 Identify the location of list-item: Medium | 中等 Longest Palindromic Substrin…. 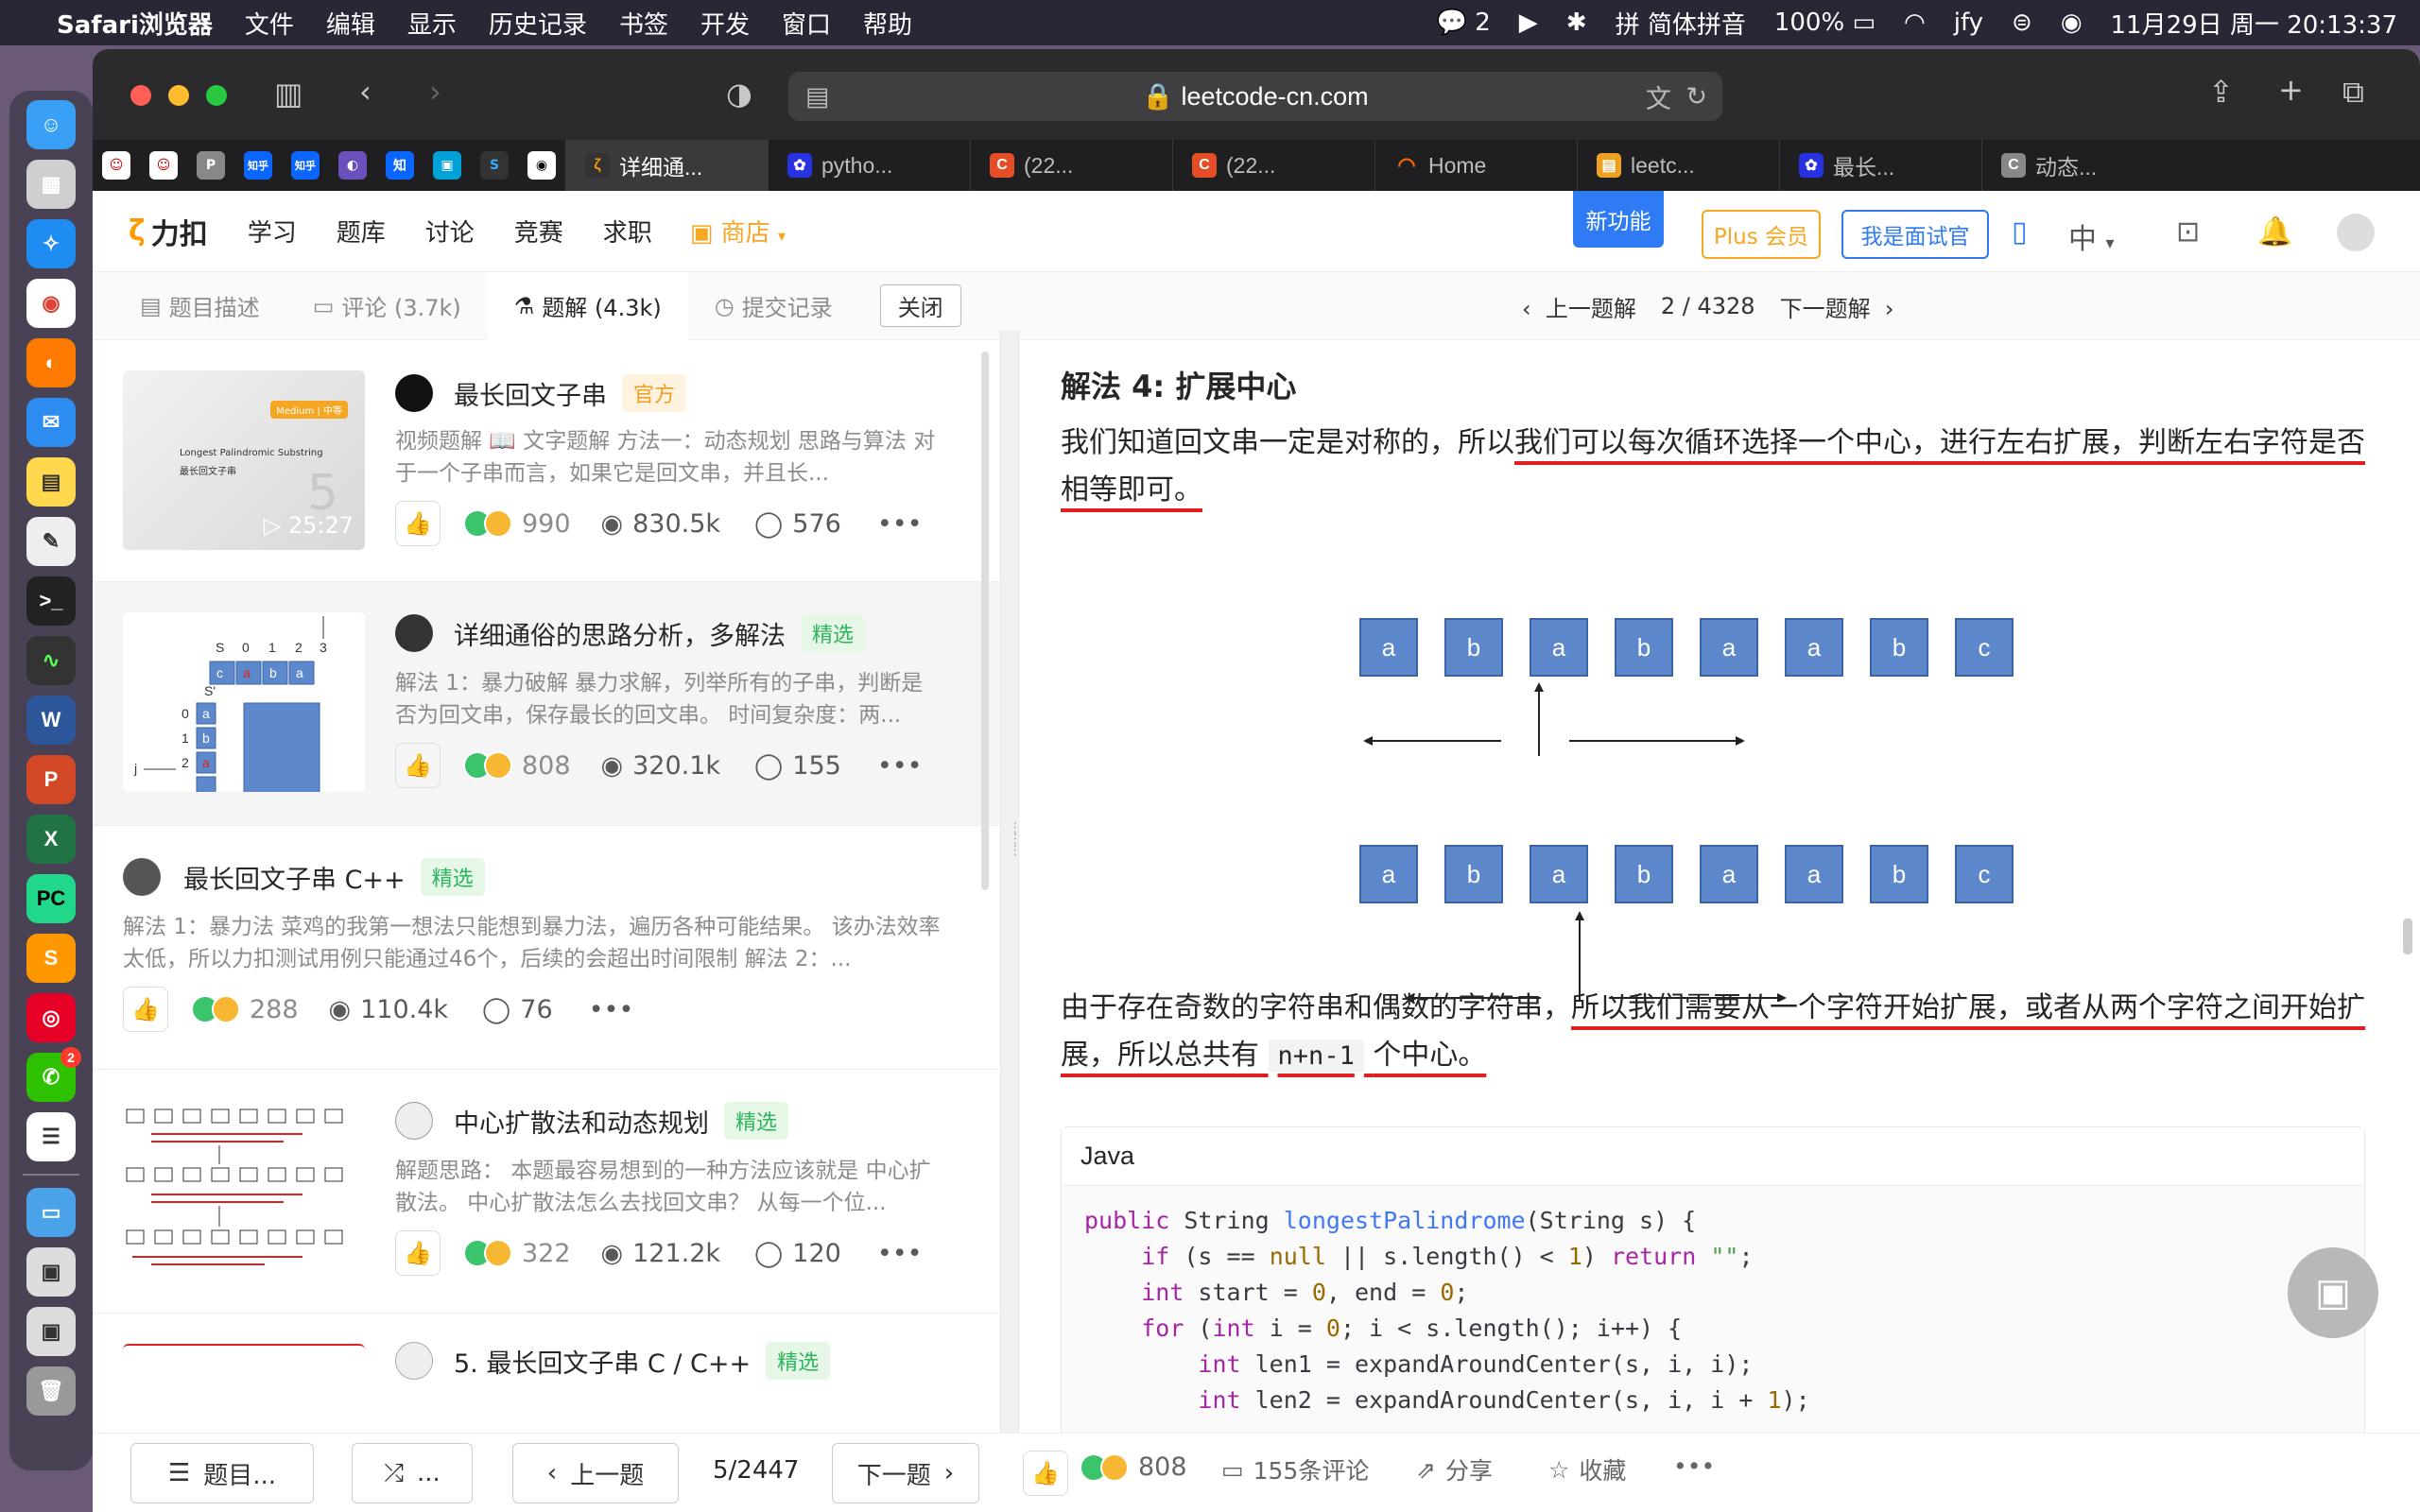
(546, 461).